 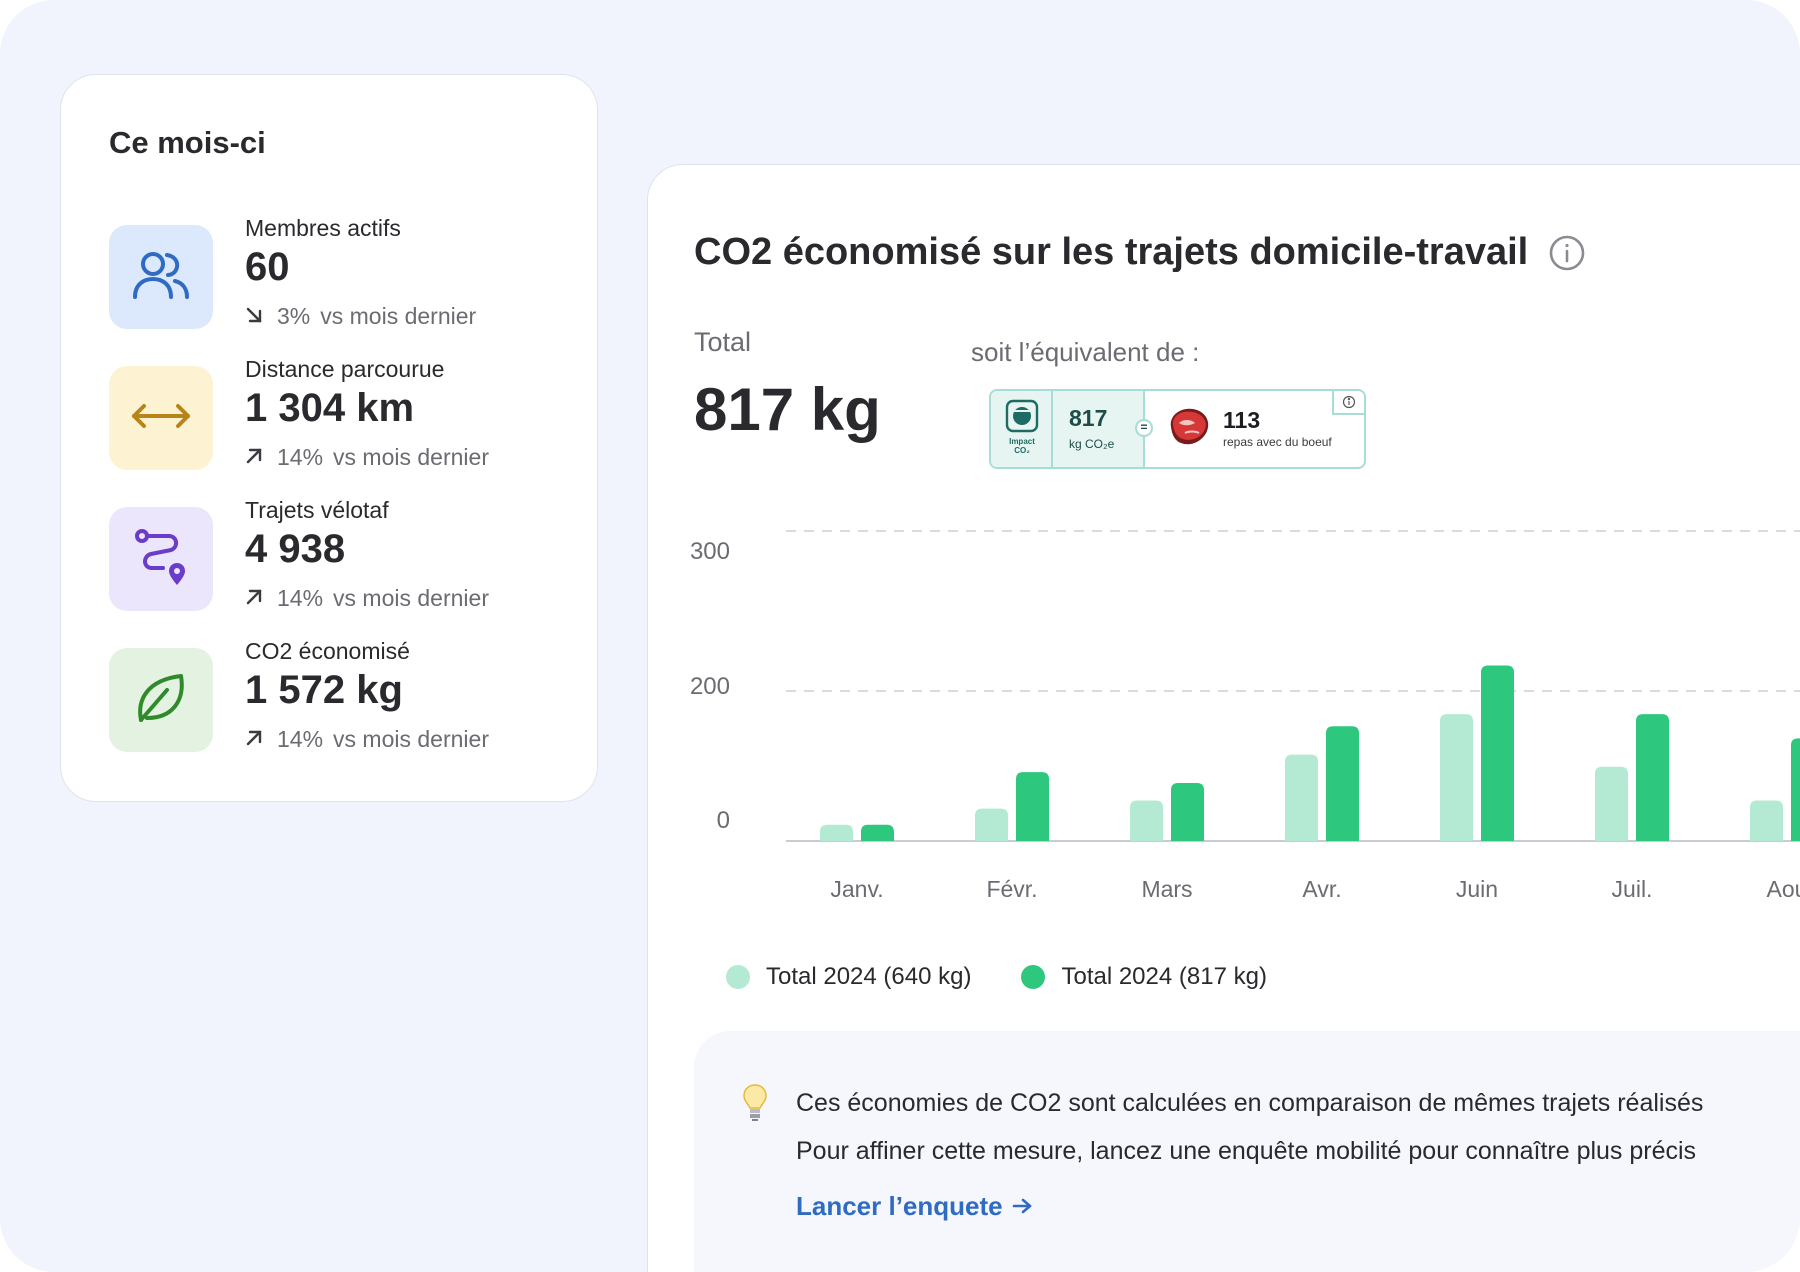 I want to click on info-icon, so click(x=1567, y=253).